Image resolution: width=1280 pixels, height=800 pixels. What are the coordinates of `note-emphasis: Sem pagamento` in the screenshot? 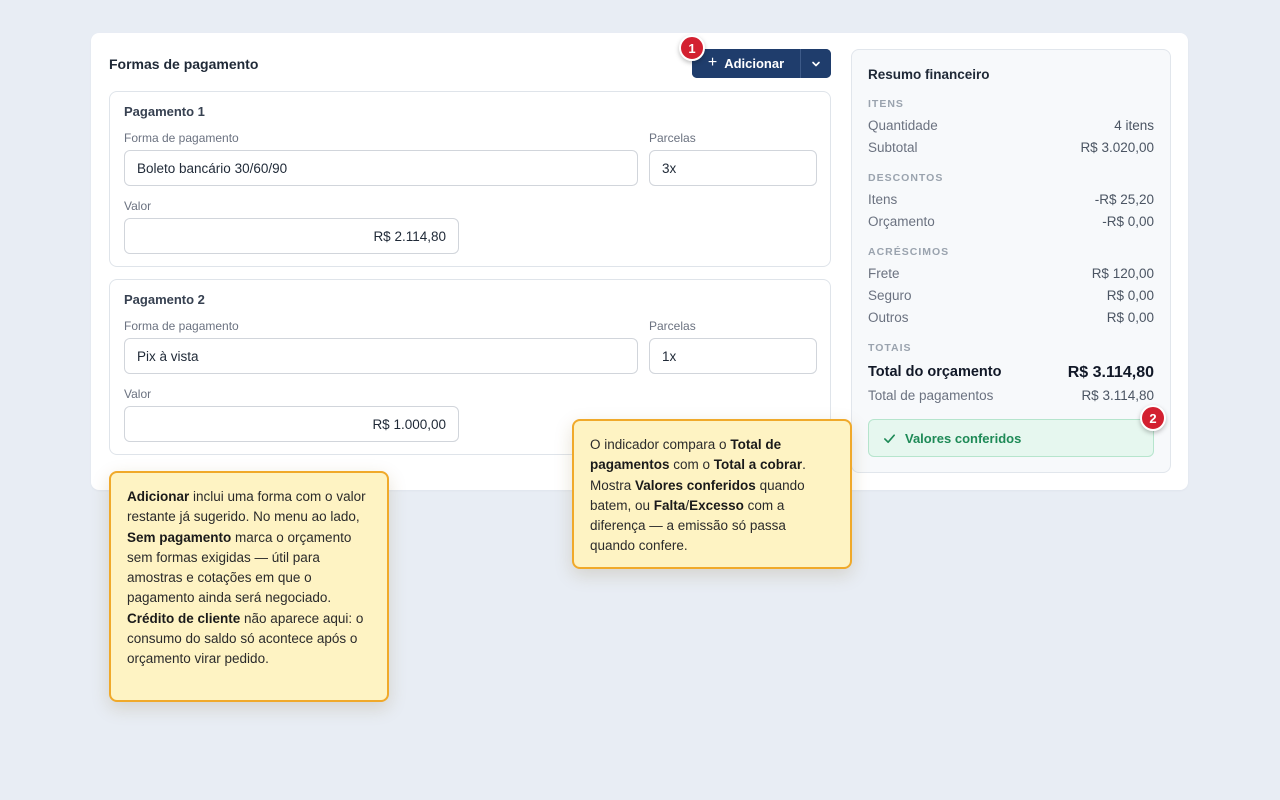 It's located at (179, 537).